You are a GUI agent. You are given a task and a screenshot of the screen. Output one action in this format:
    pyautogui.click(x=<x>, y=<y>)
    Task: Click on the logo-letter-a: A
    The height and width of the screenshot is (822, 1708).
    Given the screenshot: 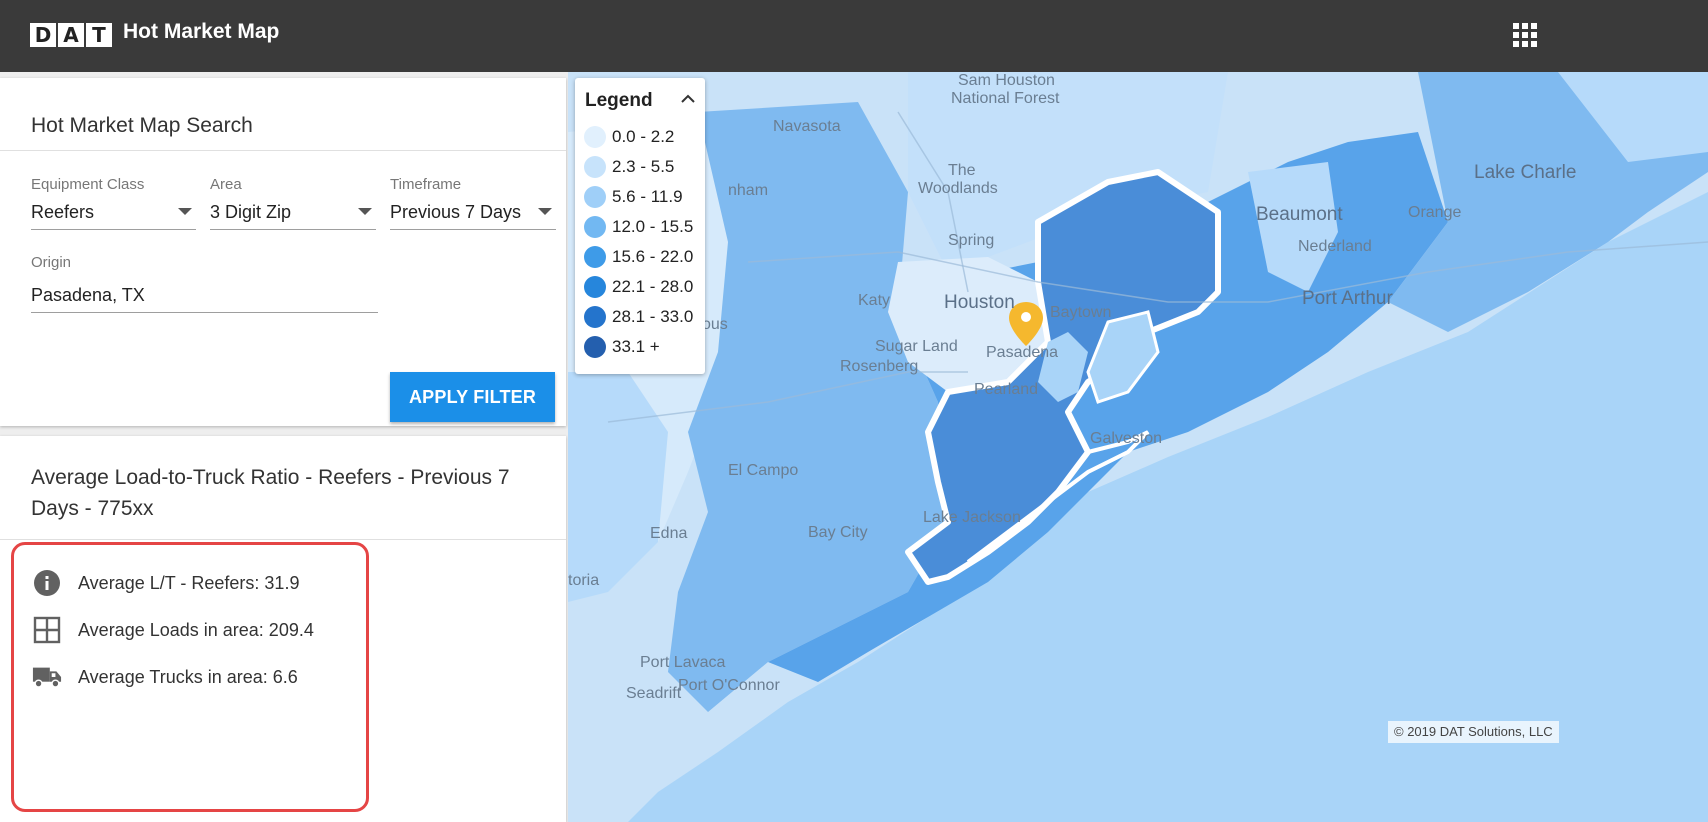 What is the action you would take?
    pyautogui.click(x=71, y=35)
    